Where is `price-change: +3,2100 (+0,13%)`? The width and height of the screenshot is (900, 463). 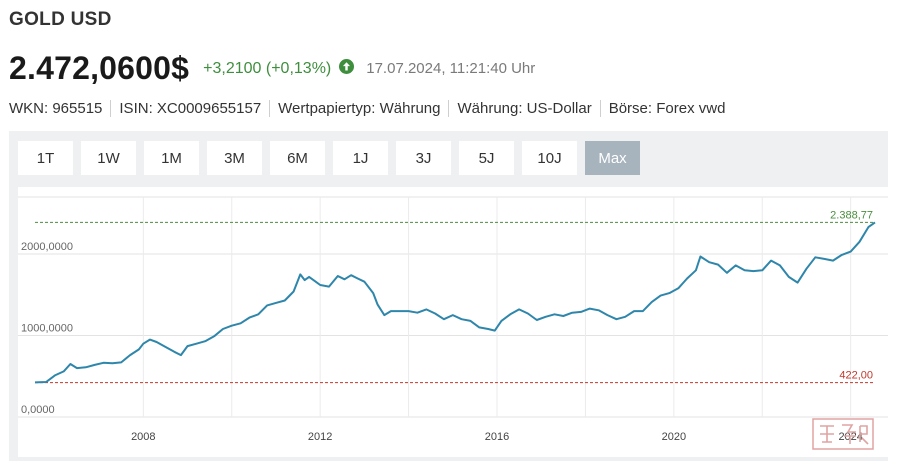 price-change: +3,2100 (+0,13%) is located at coordinates (267, 68).